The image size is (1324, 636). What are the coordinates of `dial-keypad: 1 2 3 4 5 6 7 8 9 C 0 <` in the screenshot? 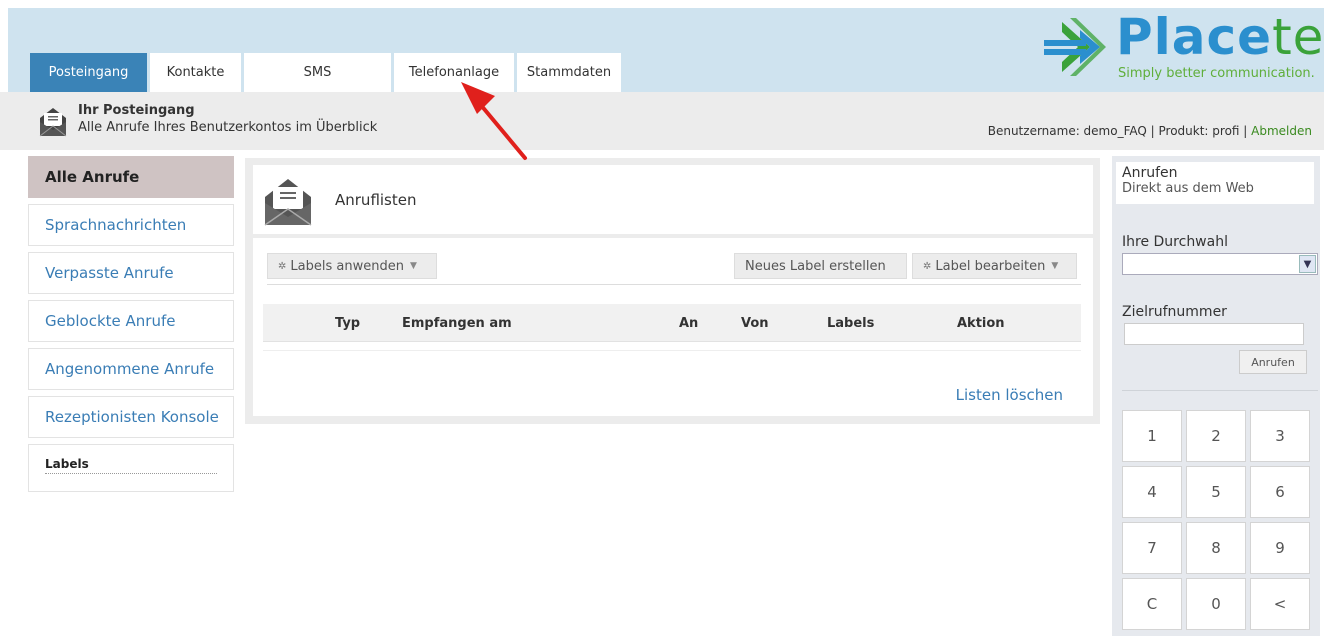 It's located at (1218, 520).